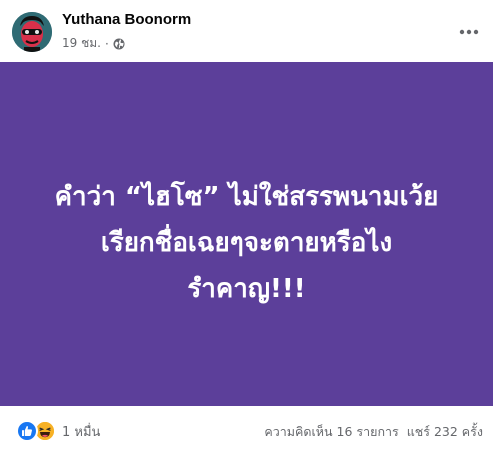 This screenshot has height=449, width=493. I want to click on more-options-button, so click(469, 32).